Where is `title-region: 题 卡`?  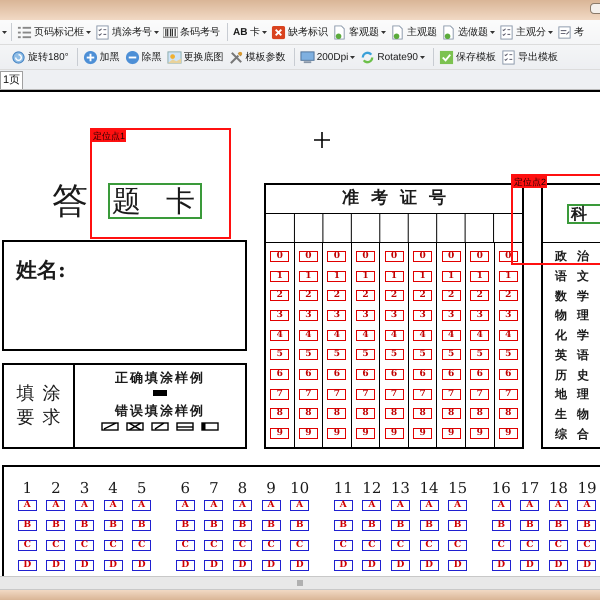 title-region: 题 卡 is located at coordinates (155, 201).